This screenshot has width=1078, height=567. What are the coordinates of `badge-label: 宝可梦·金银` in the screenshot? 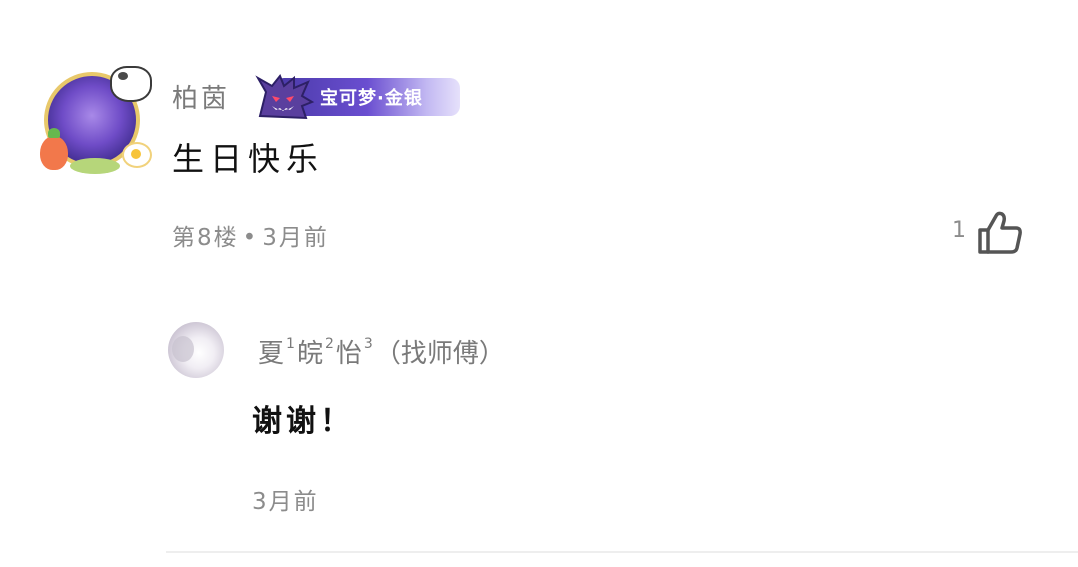 It's located at (371, 98).